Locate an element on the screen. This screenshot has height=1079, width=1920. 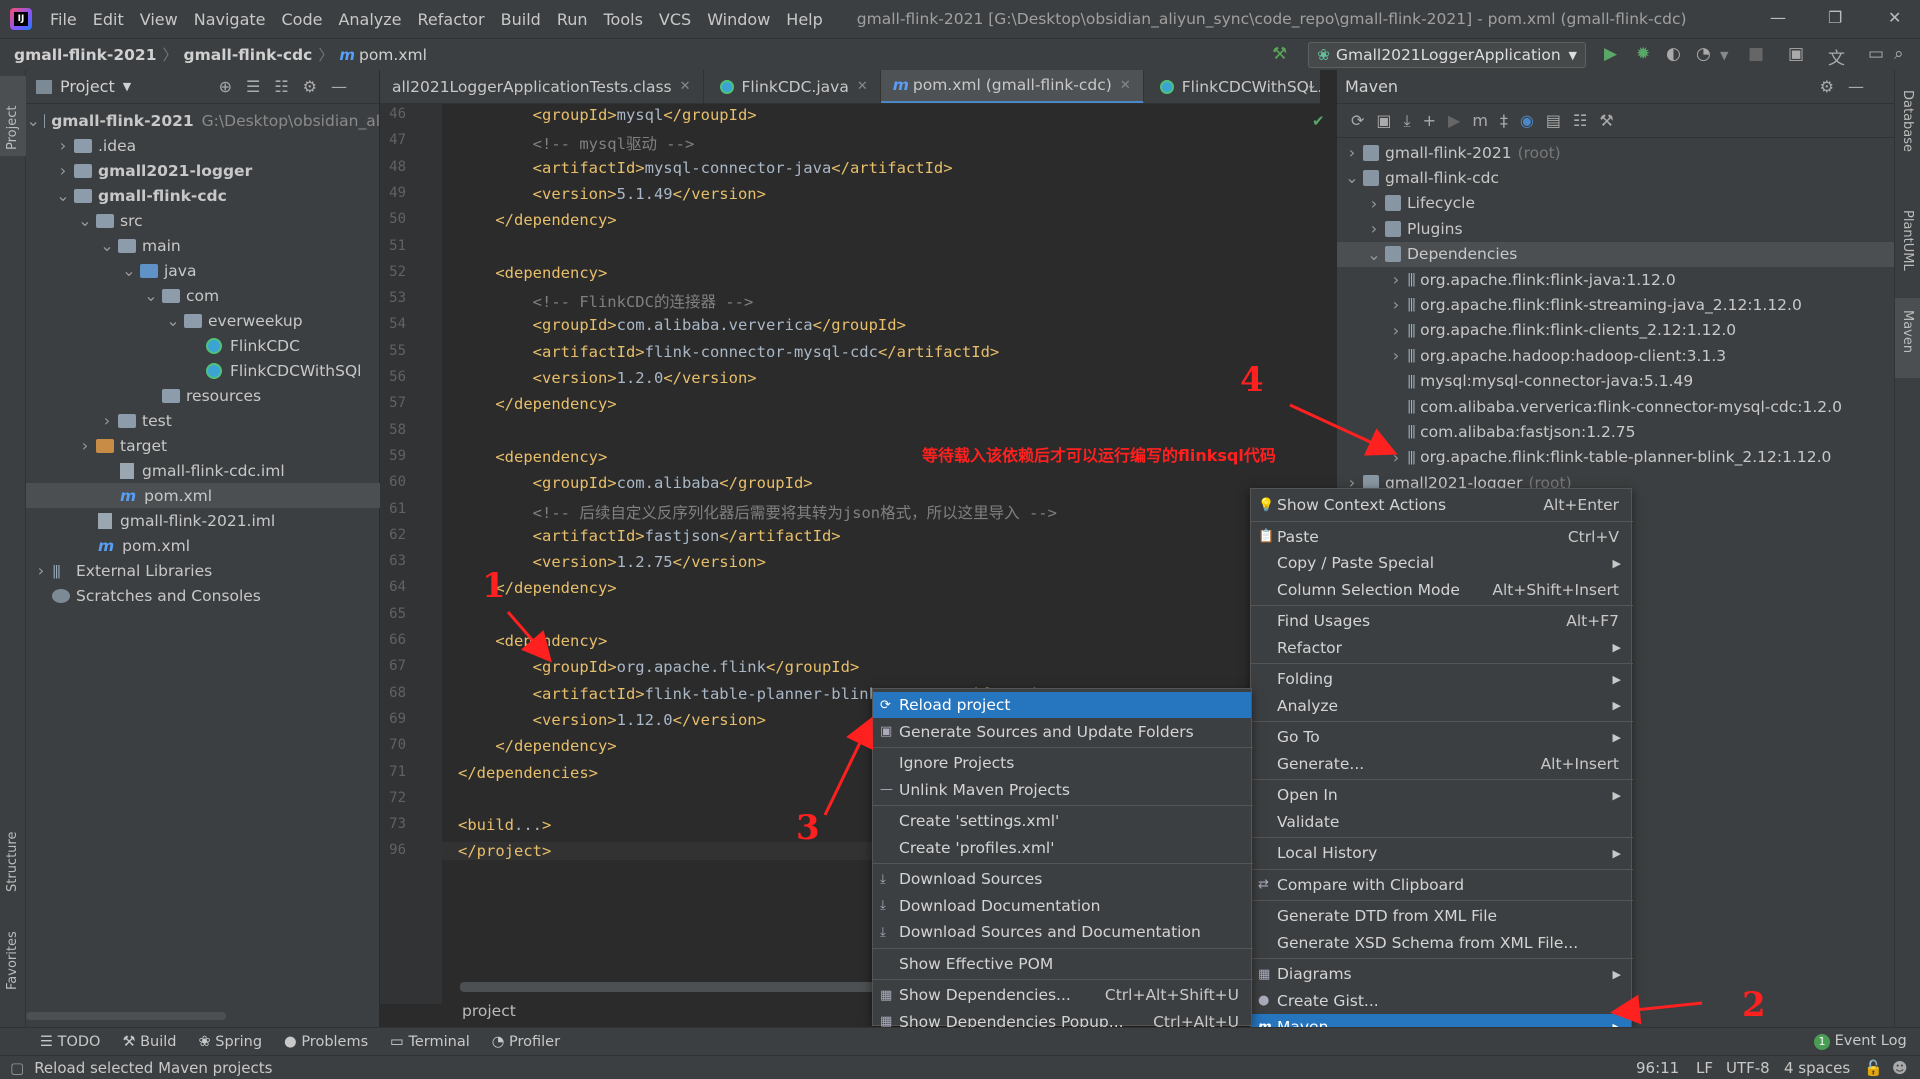
annotation-step-3: 3 is located at coordinates (808, 828).